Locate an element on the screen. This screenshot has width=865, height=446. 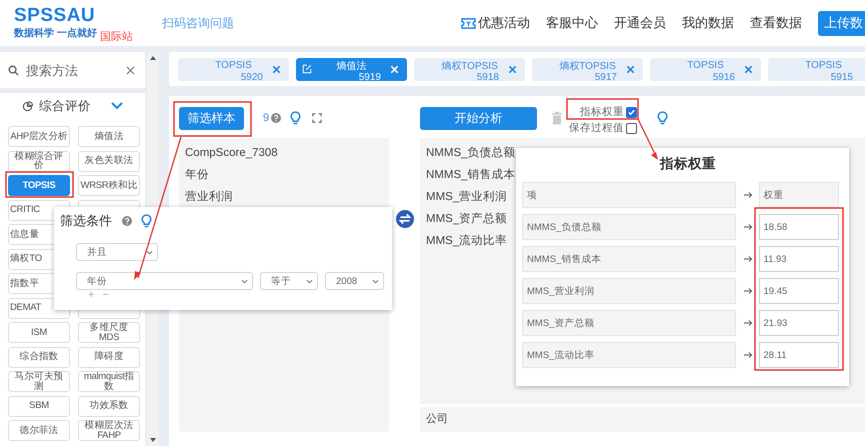
sample-count: 9 is located at coordinates (266, 118).